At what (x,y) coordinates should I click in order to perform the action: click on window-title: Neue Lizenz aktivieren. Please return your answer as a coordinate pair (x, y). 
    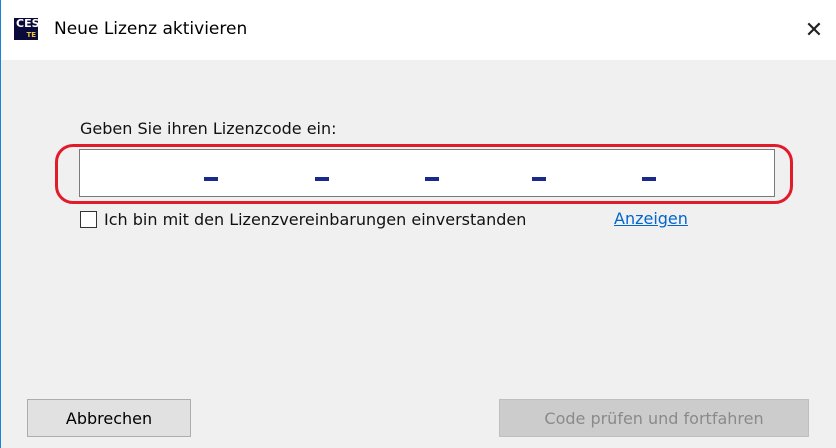
    Looking at the image, I should click on (151, 29).